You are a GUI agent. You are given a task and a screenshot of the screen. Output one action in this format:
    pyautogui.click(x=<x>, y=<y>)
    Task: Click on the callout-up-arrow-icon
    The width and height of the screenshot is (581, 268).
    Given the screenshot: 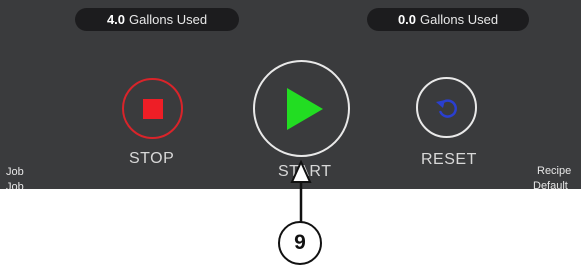 What is the action you would take?
    pyautogui.click(x=301, y=191)
    